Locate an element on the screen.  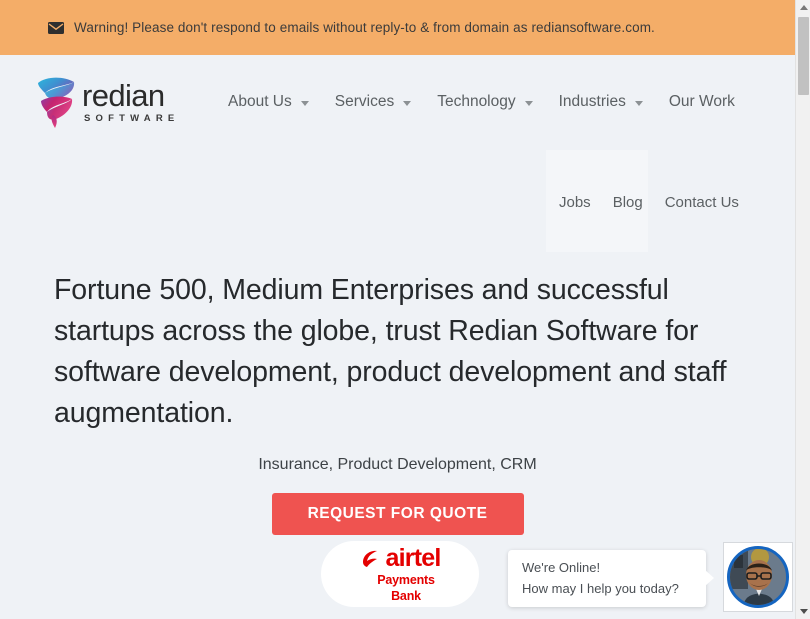
chat-greeting-text: We're Online! is located at coordinates (561, 567).